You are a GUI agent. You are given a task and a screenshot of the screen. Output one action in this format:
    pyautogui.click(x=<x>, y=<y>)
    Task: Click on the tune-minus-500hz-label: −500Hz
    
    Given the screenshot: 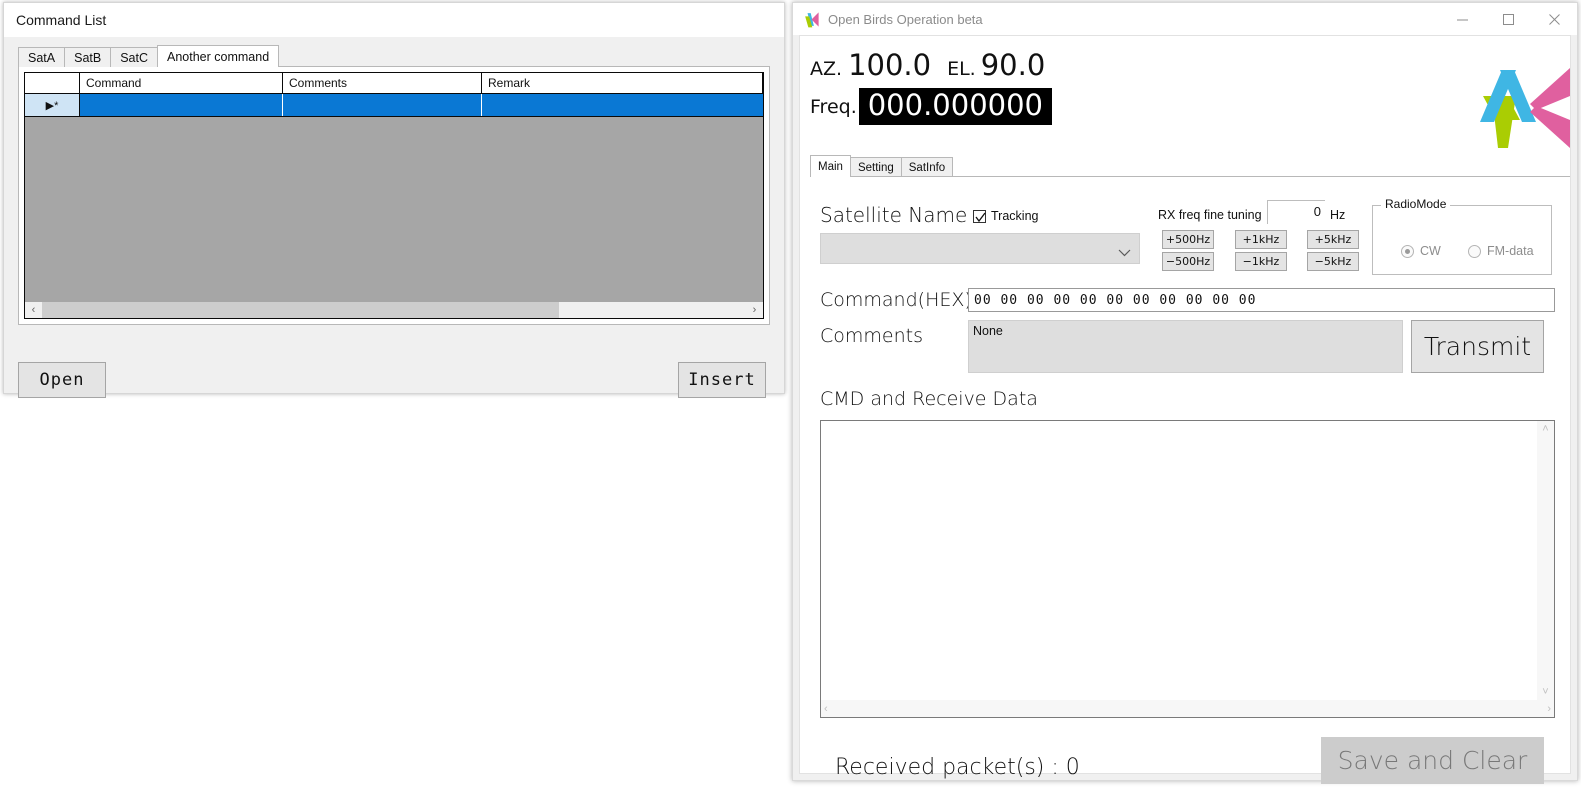 What is the action you would take?
    pyautogui.click(x=1188, y=261)
    